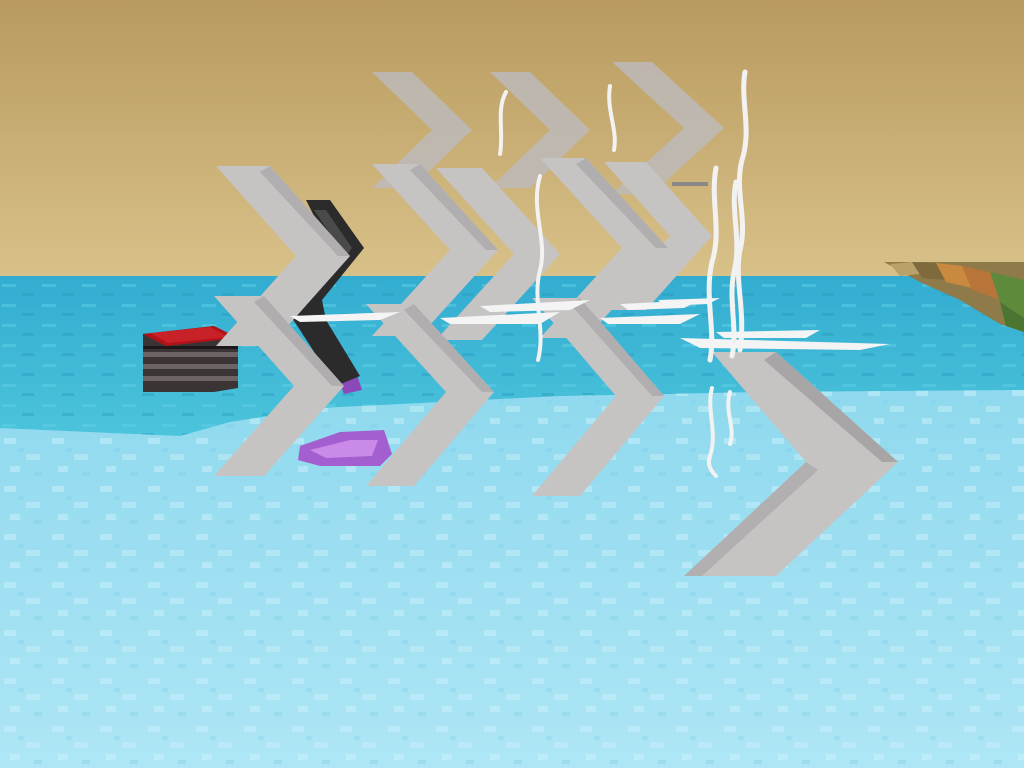  I want to click on small-stick, so click(690, 184).